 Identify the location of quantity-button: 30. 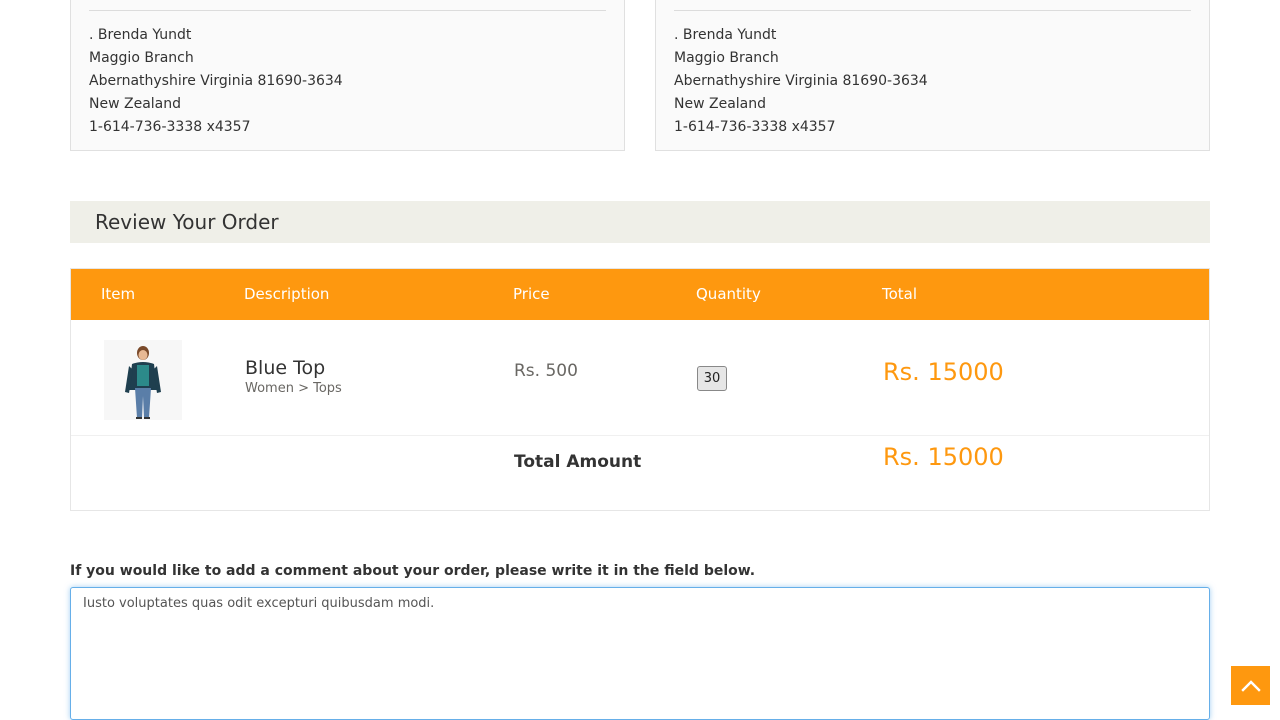
(712, 378).